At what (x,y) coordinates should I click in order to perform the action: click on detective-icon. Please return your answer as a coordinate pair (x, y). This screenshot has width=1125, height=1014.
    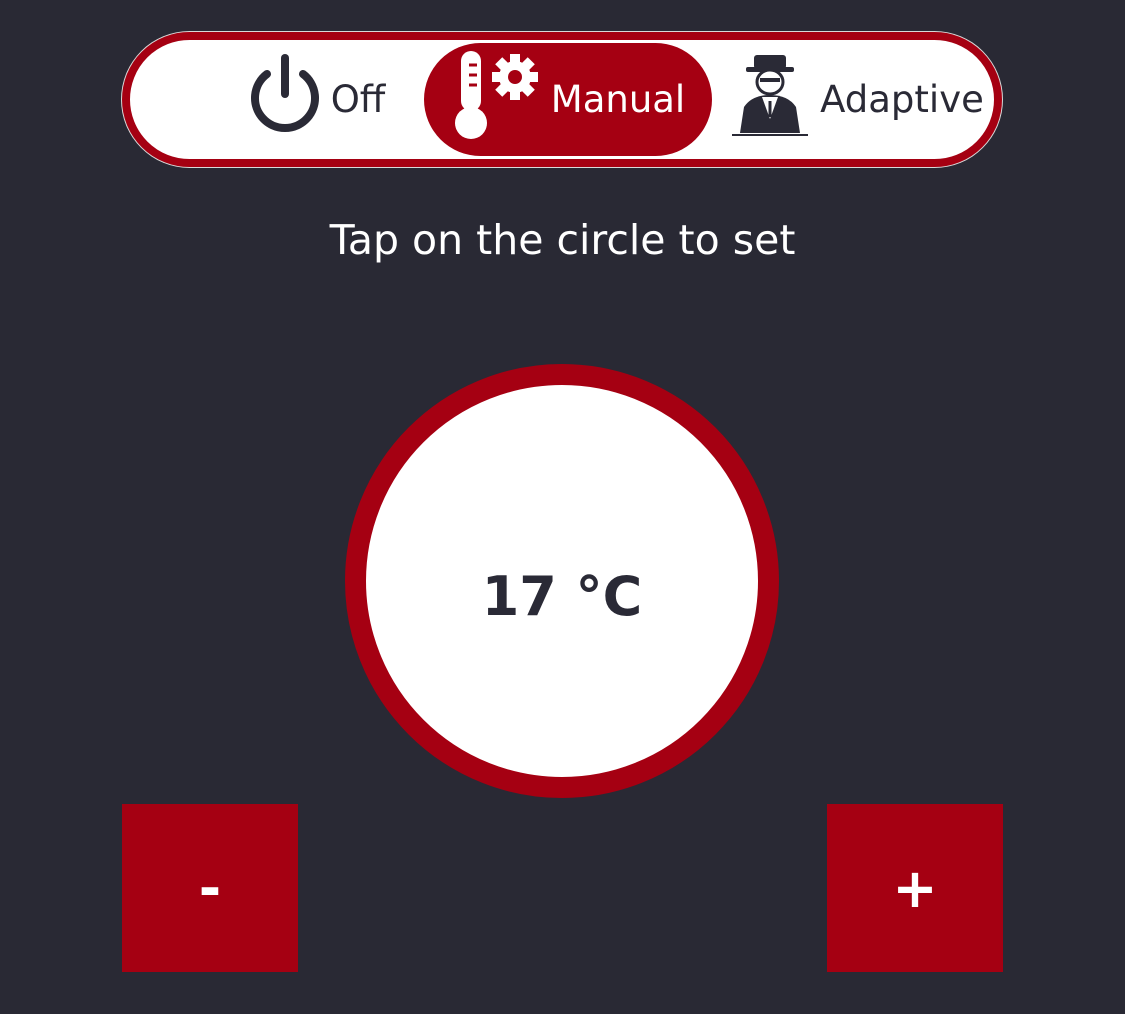
    Looking at the image, I should click on (770, 99).